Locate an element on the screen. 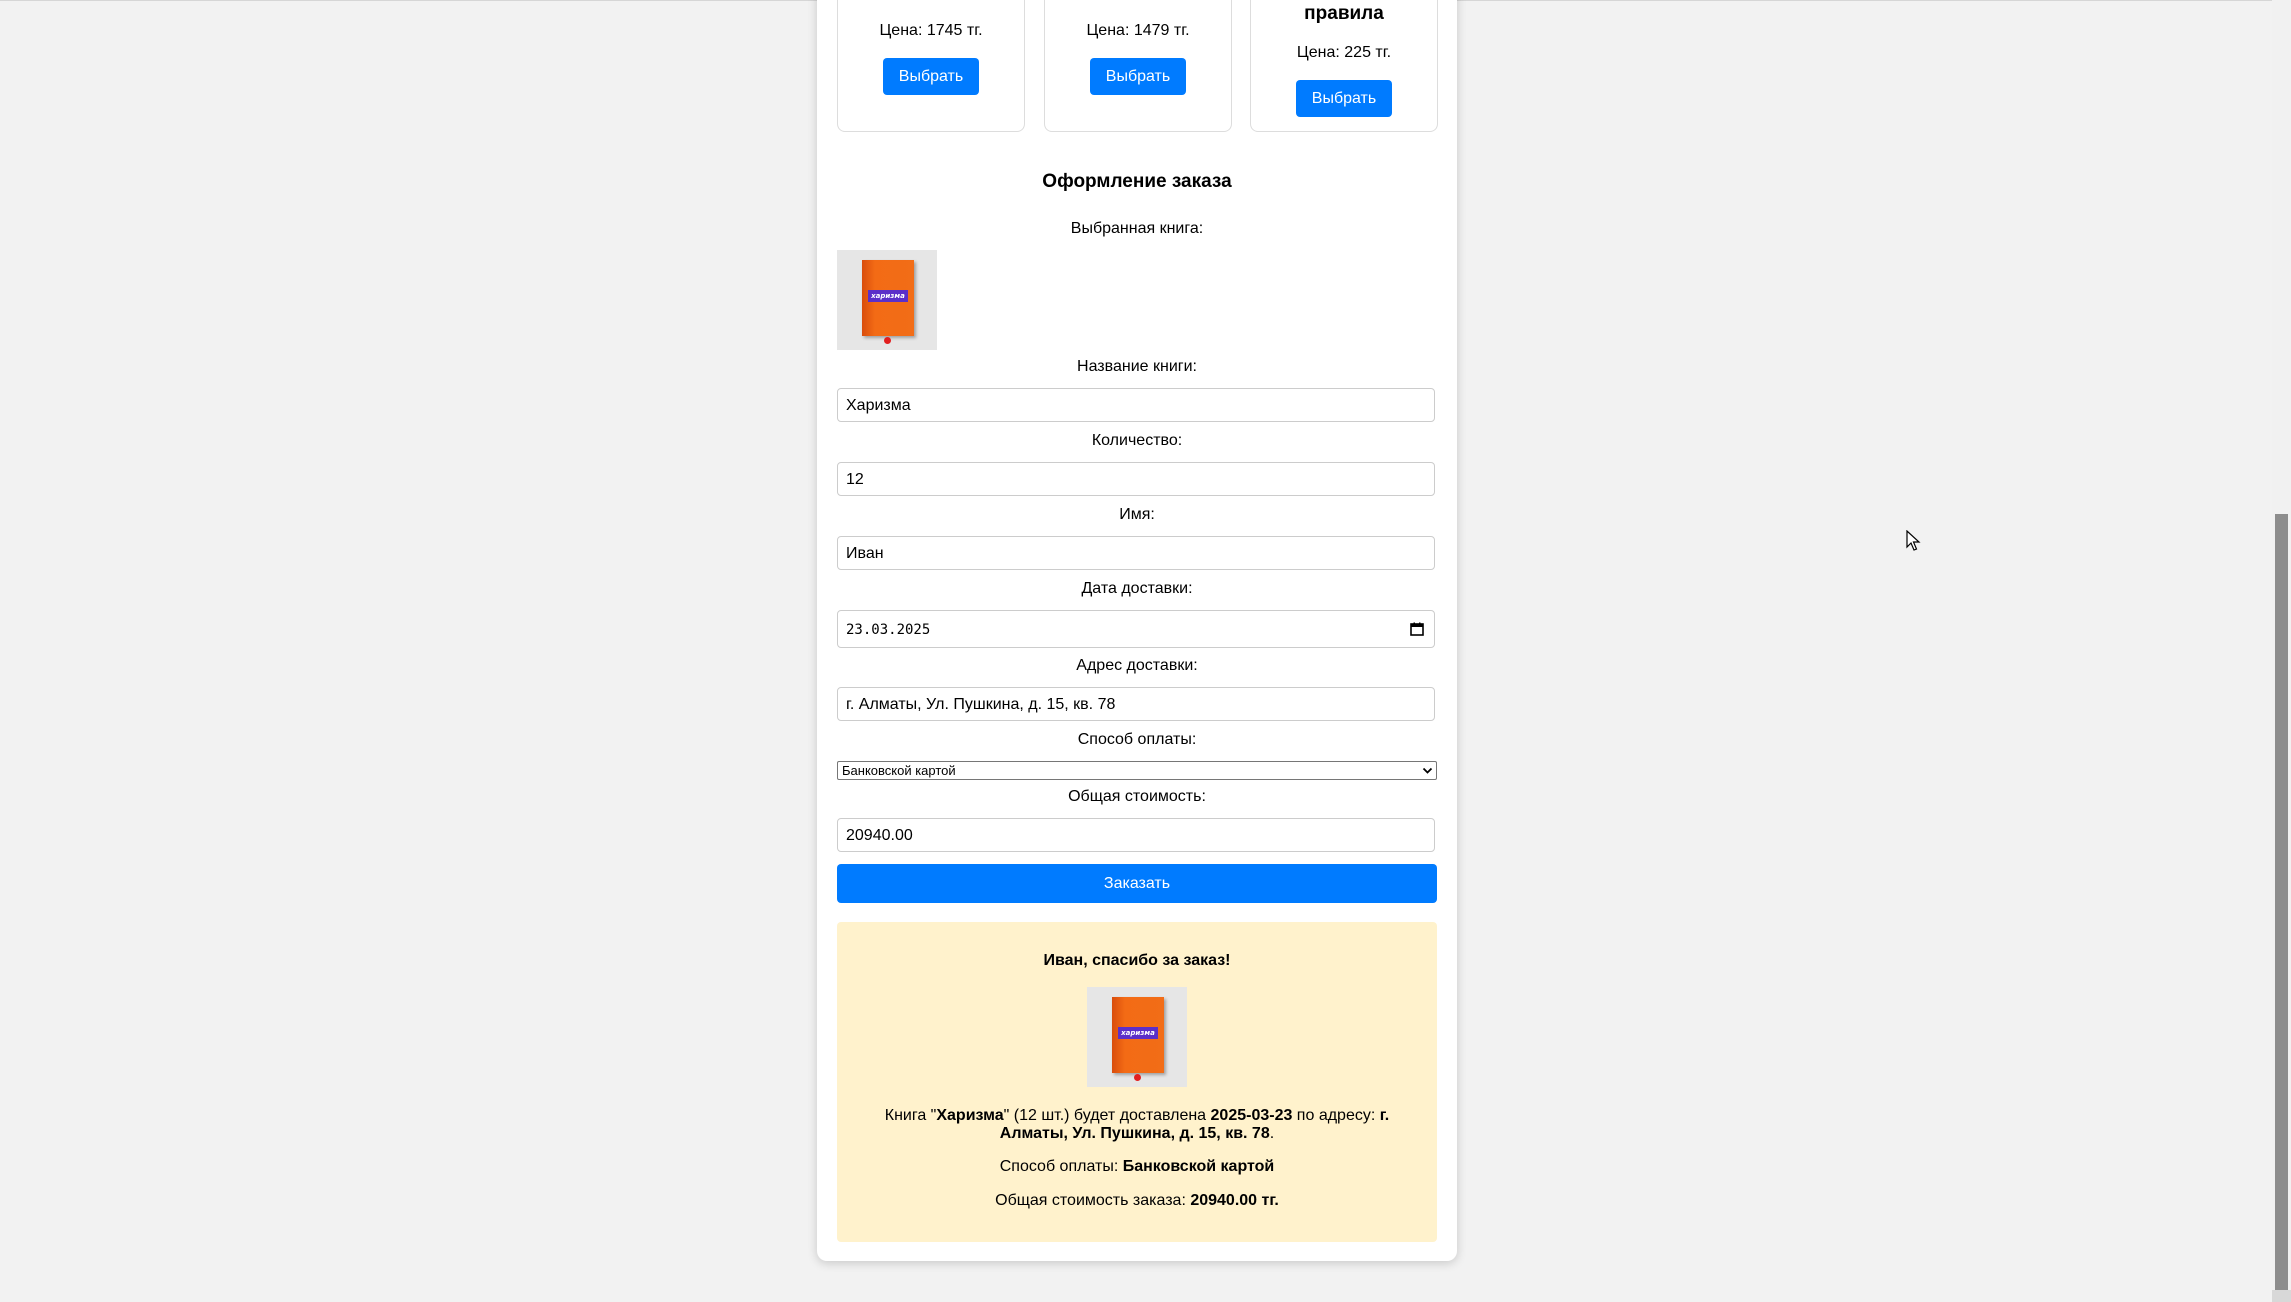  delivery-date-input: 23.03.2025 is located at coordinates (1136, 629).